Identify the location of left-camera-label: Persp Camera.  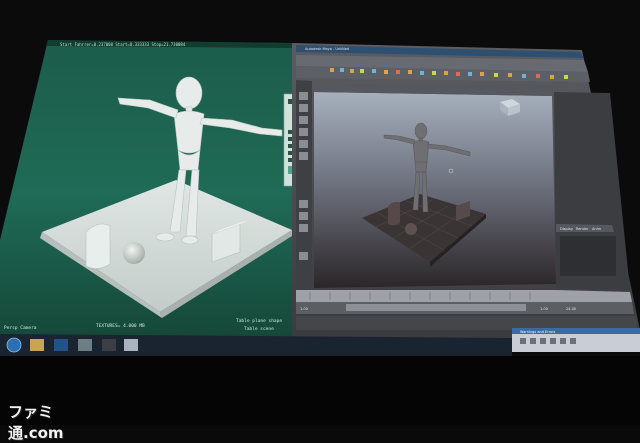
(20, 328).